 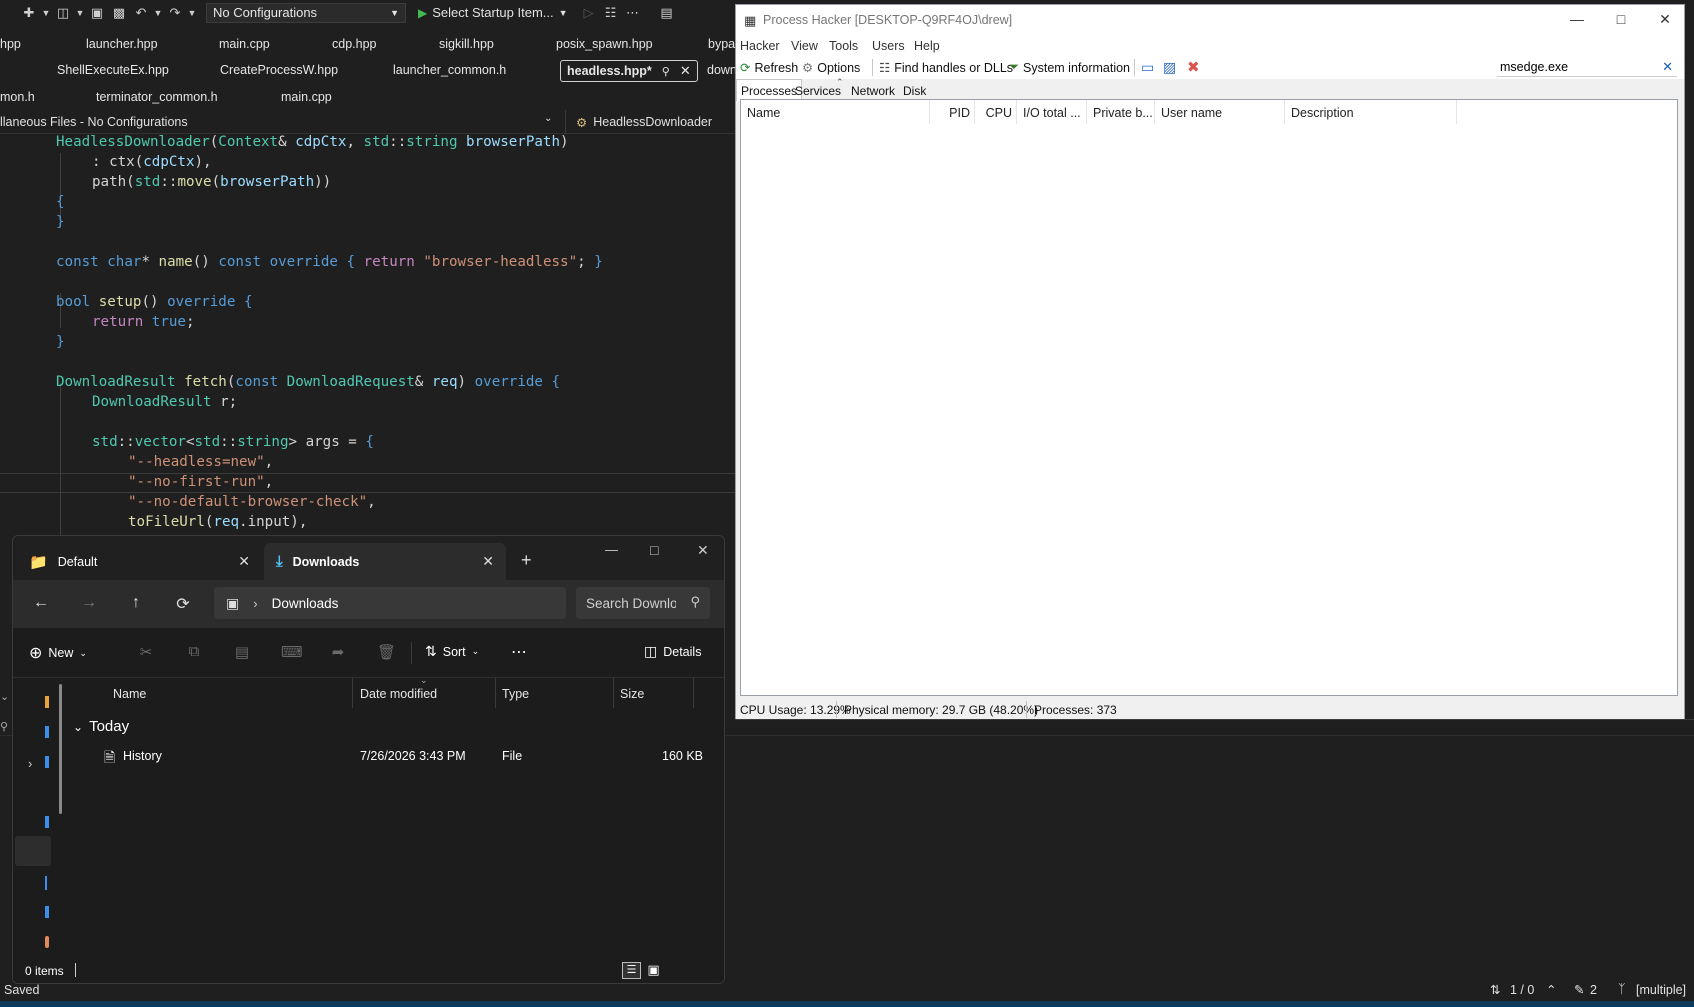 I want to click on member-dropdown: ⚙ HeadlessDownloader, so click(x=650, y=122).